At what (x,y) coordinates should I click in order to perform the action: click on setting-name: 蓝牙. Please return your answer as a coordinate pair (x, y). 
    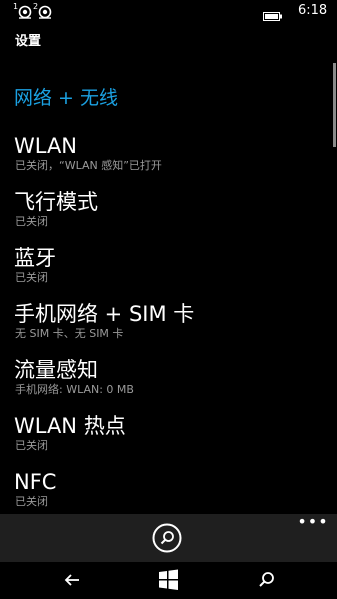
    Looking at the image, I should click on (35, 258).